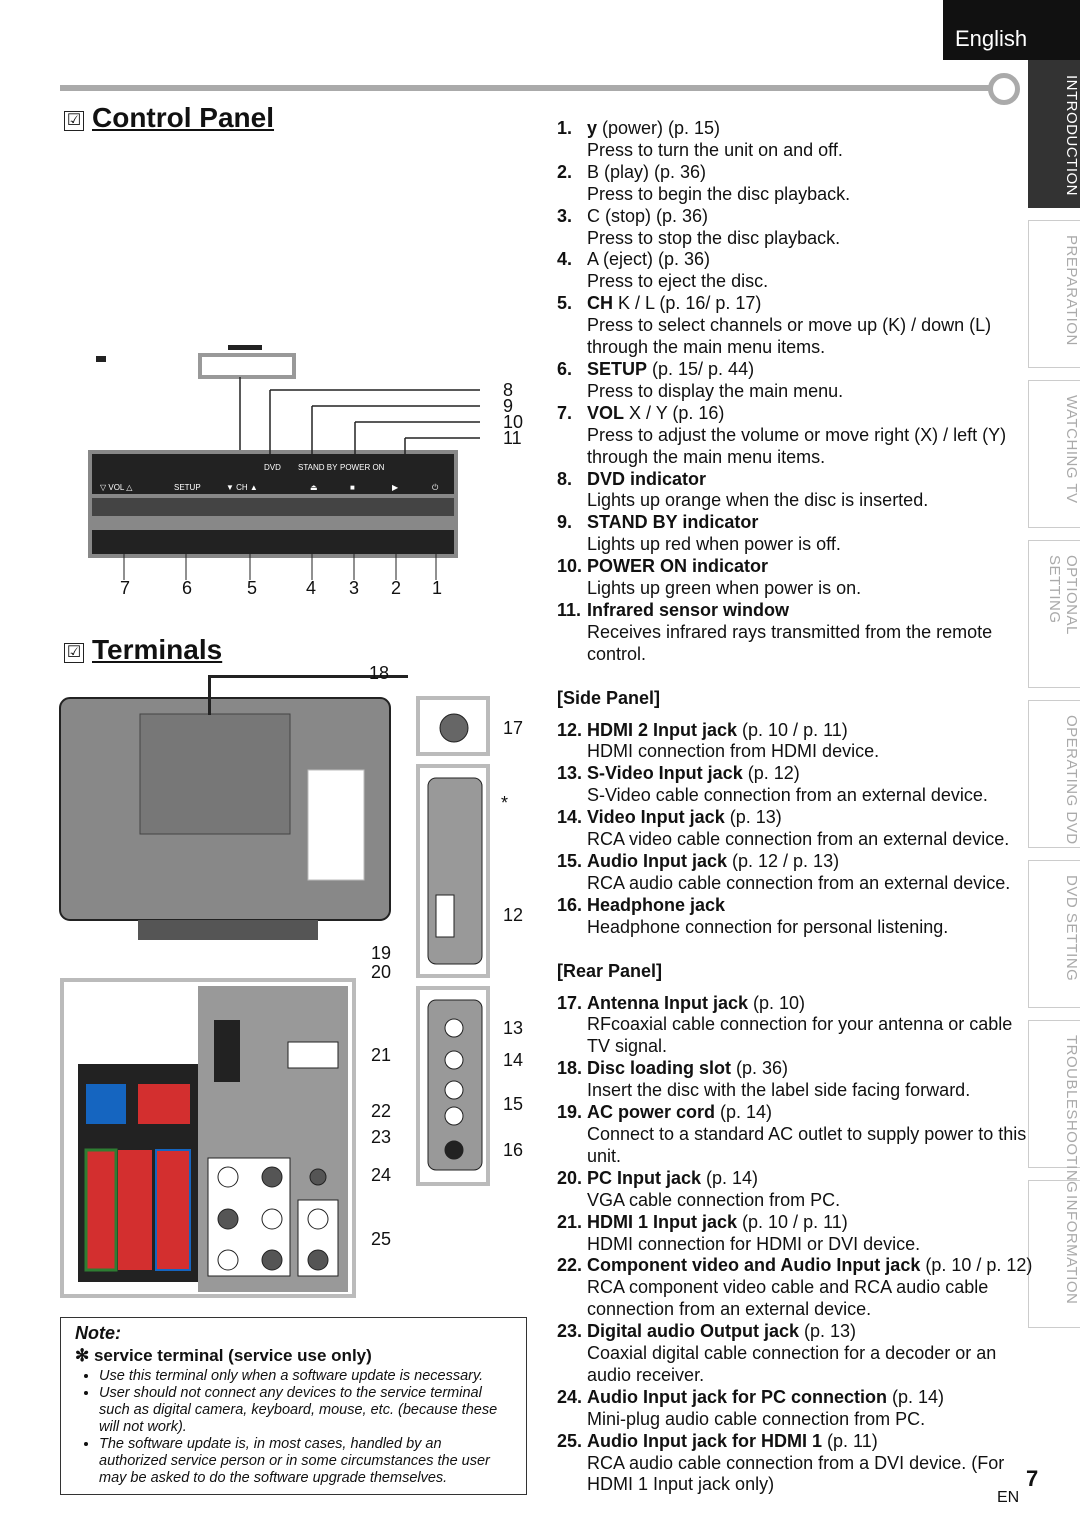  I want to click on item-number: 4., so click(565, 259).